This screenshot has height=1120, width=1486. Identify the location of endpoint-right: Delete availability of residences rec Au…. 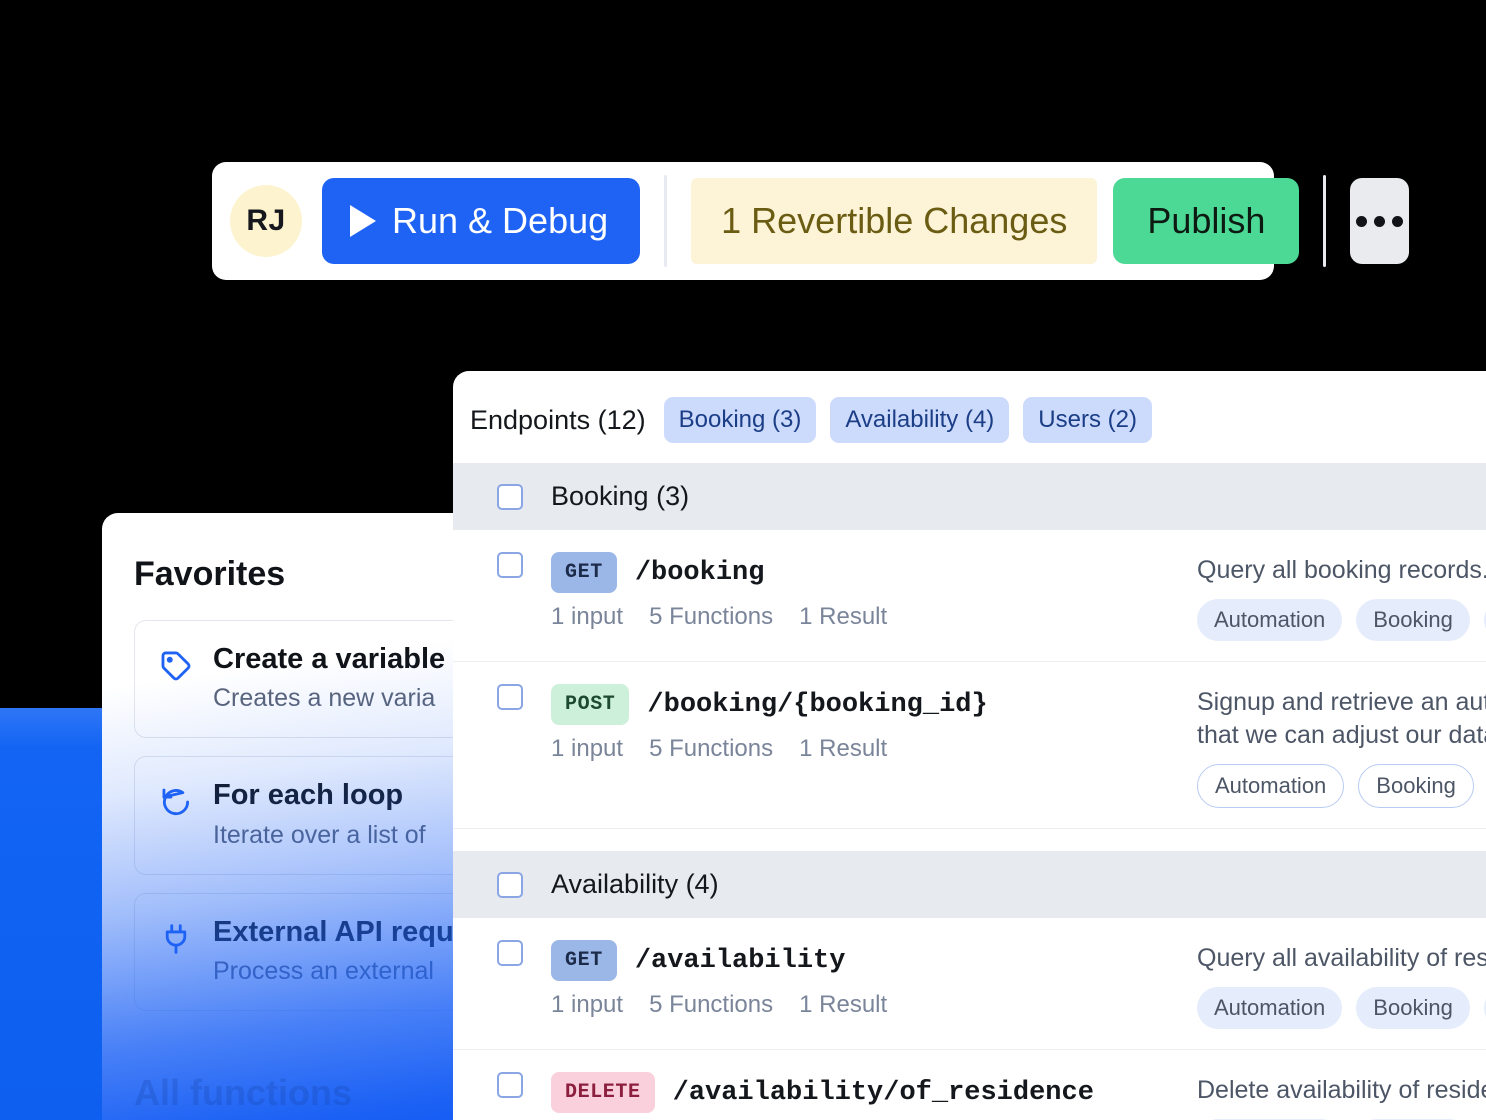
(1341, 1096).